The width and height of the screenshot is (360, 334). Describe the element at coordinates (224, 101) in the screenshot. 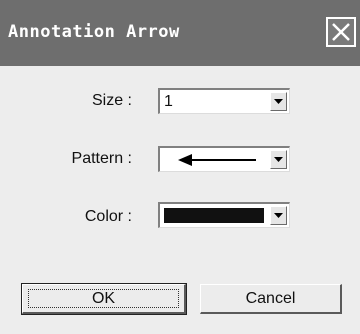

I see `size-select: 1` at that location.